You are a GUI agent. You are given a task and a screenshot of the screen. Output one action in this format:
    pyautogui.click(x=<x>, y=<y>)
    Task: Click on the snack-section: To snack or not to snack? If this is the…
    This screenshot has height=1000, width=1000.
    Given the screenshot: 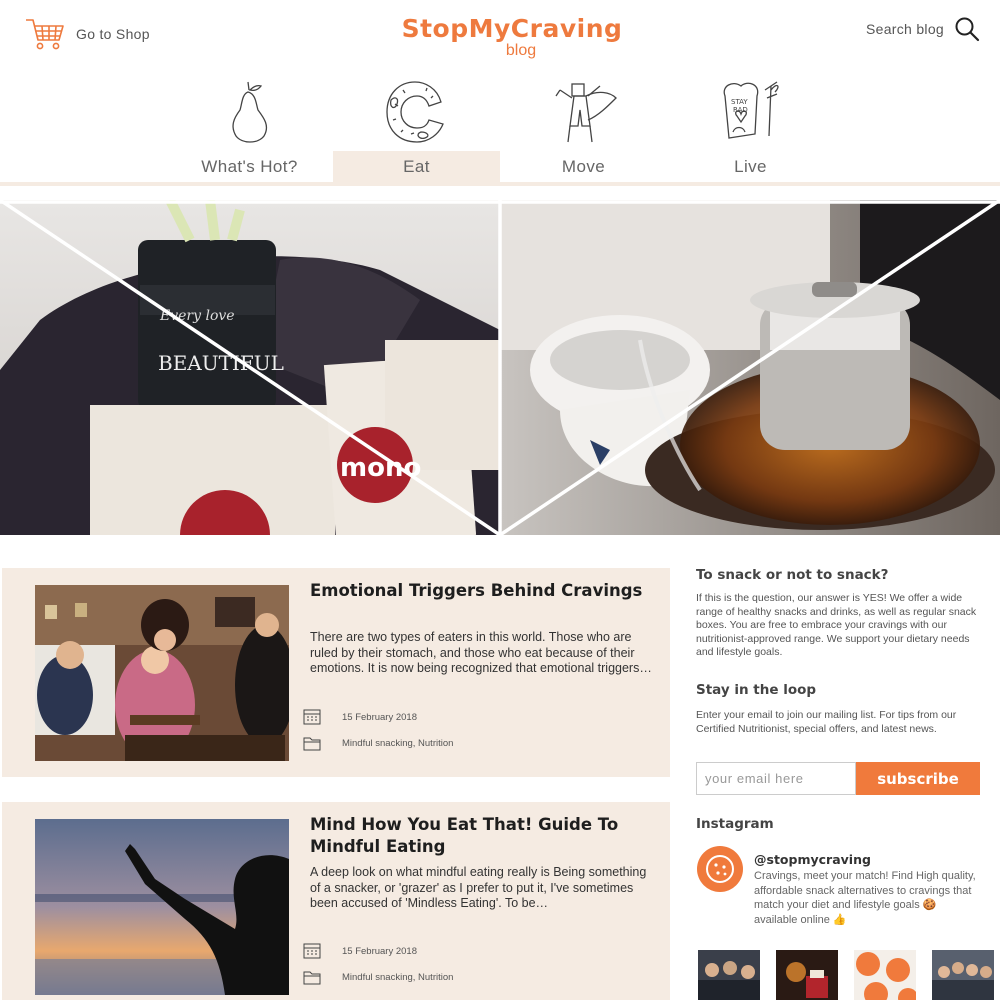 What is the action you would take?
    pyautogui.click(x=841, y=613)
    